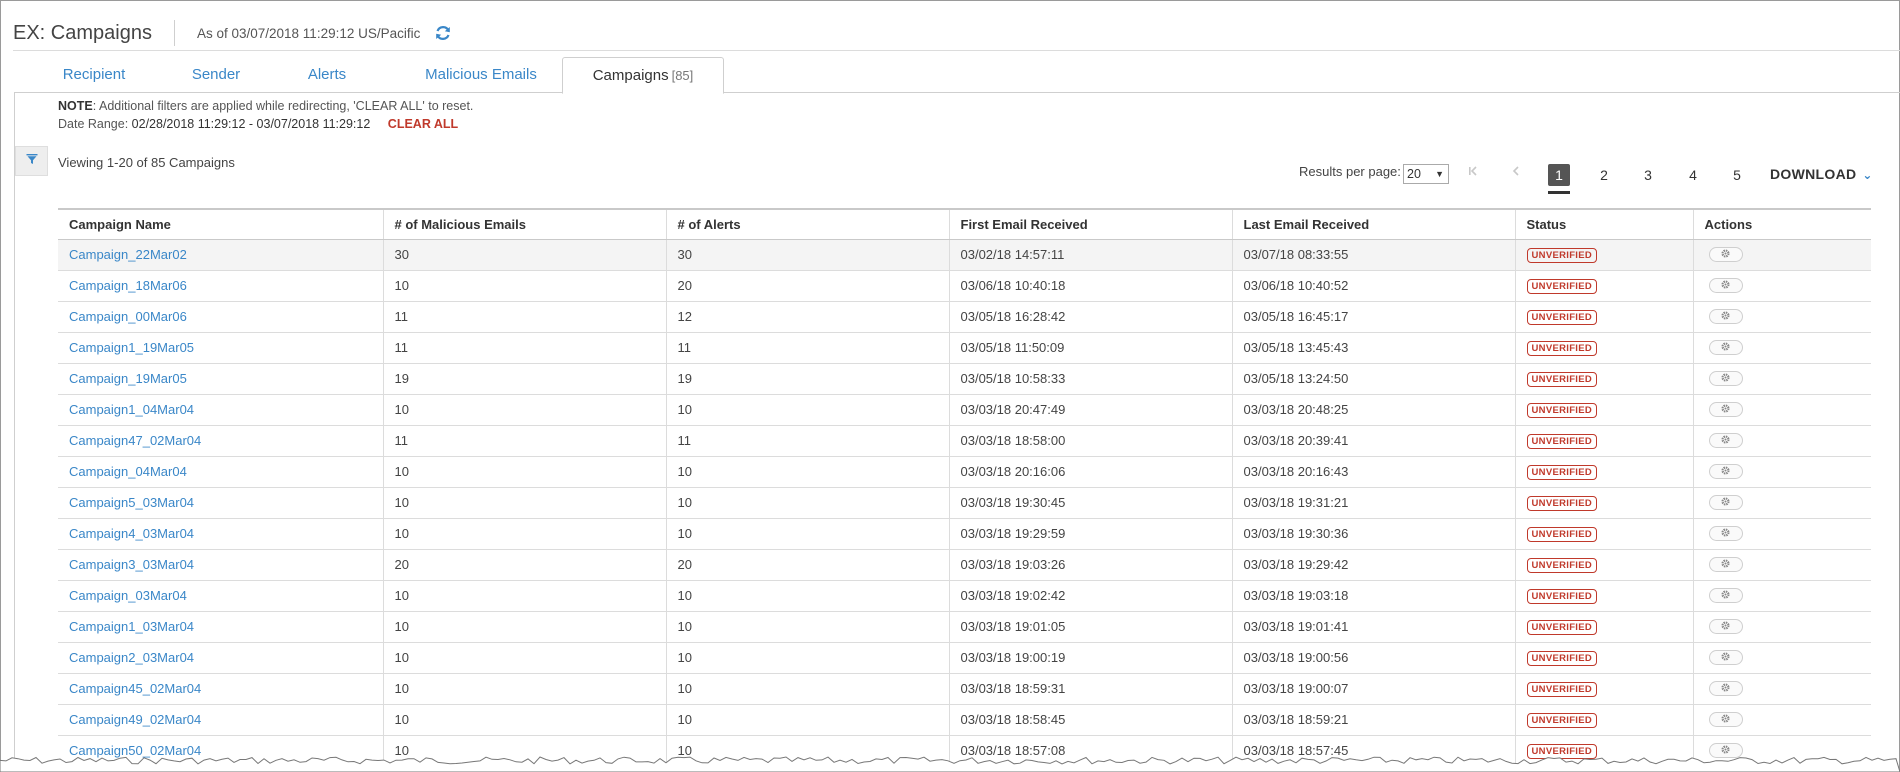 This screenshot has width=1900, height=772. What do you see at coordinates (1373, 224) in the screenshot?
I see `column-header: Last Email Received` at bounding box center [1373, 224].